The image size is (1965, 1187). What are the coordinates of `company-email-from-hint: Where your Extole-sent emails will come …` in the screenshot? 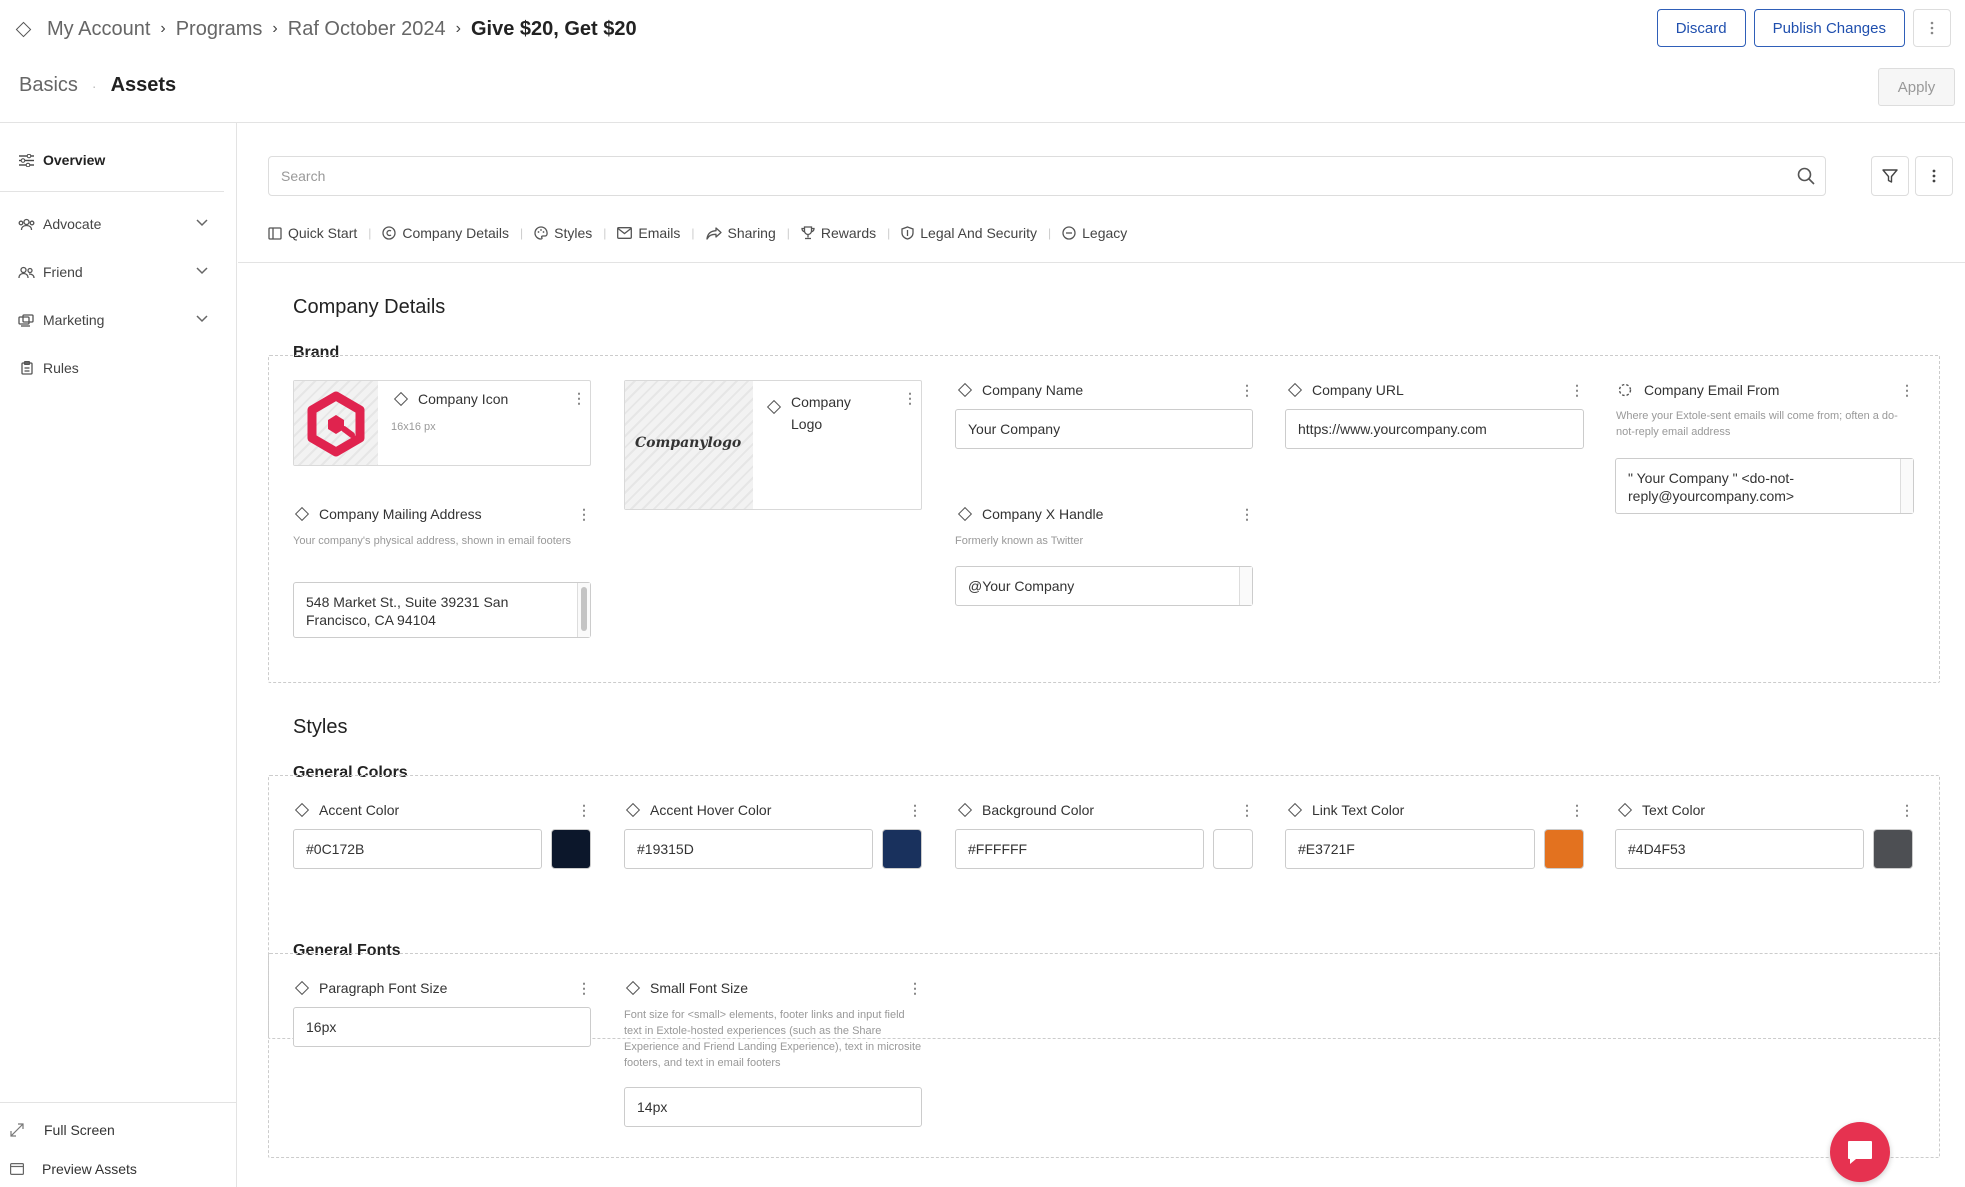 It's located at (1757, 424).